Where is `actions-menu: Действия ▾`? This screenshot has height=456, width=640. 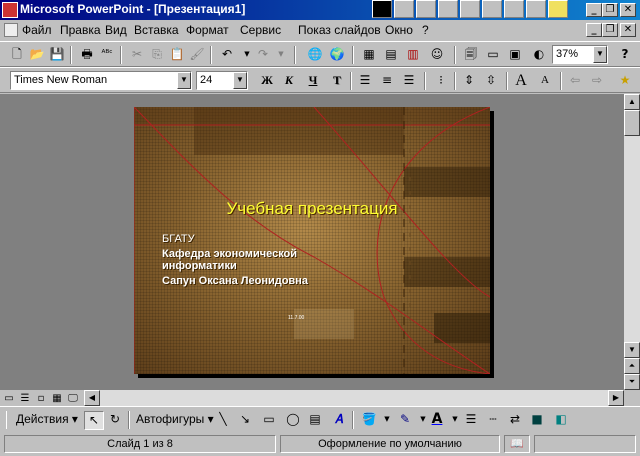 actions-menu: Действия ▾ is located at coordinates (47, 419).